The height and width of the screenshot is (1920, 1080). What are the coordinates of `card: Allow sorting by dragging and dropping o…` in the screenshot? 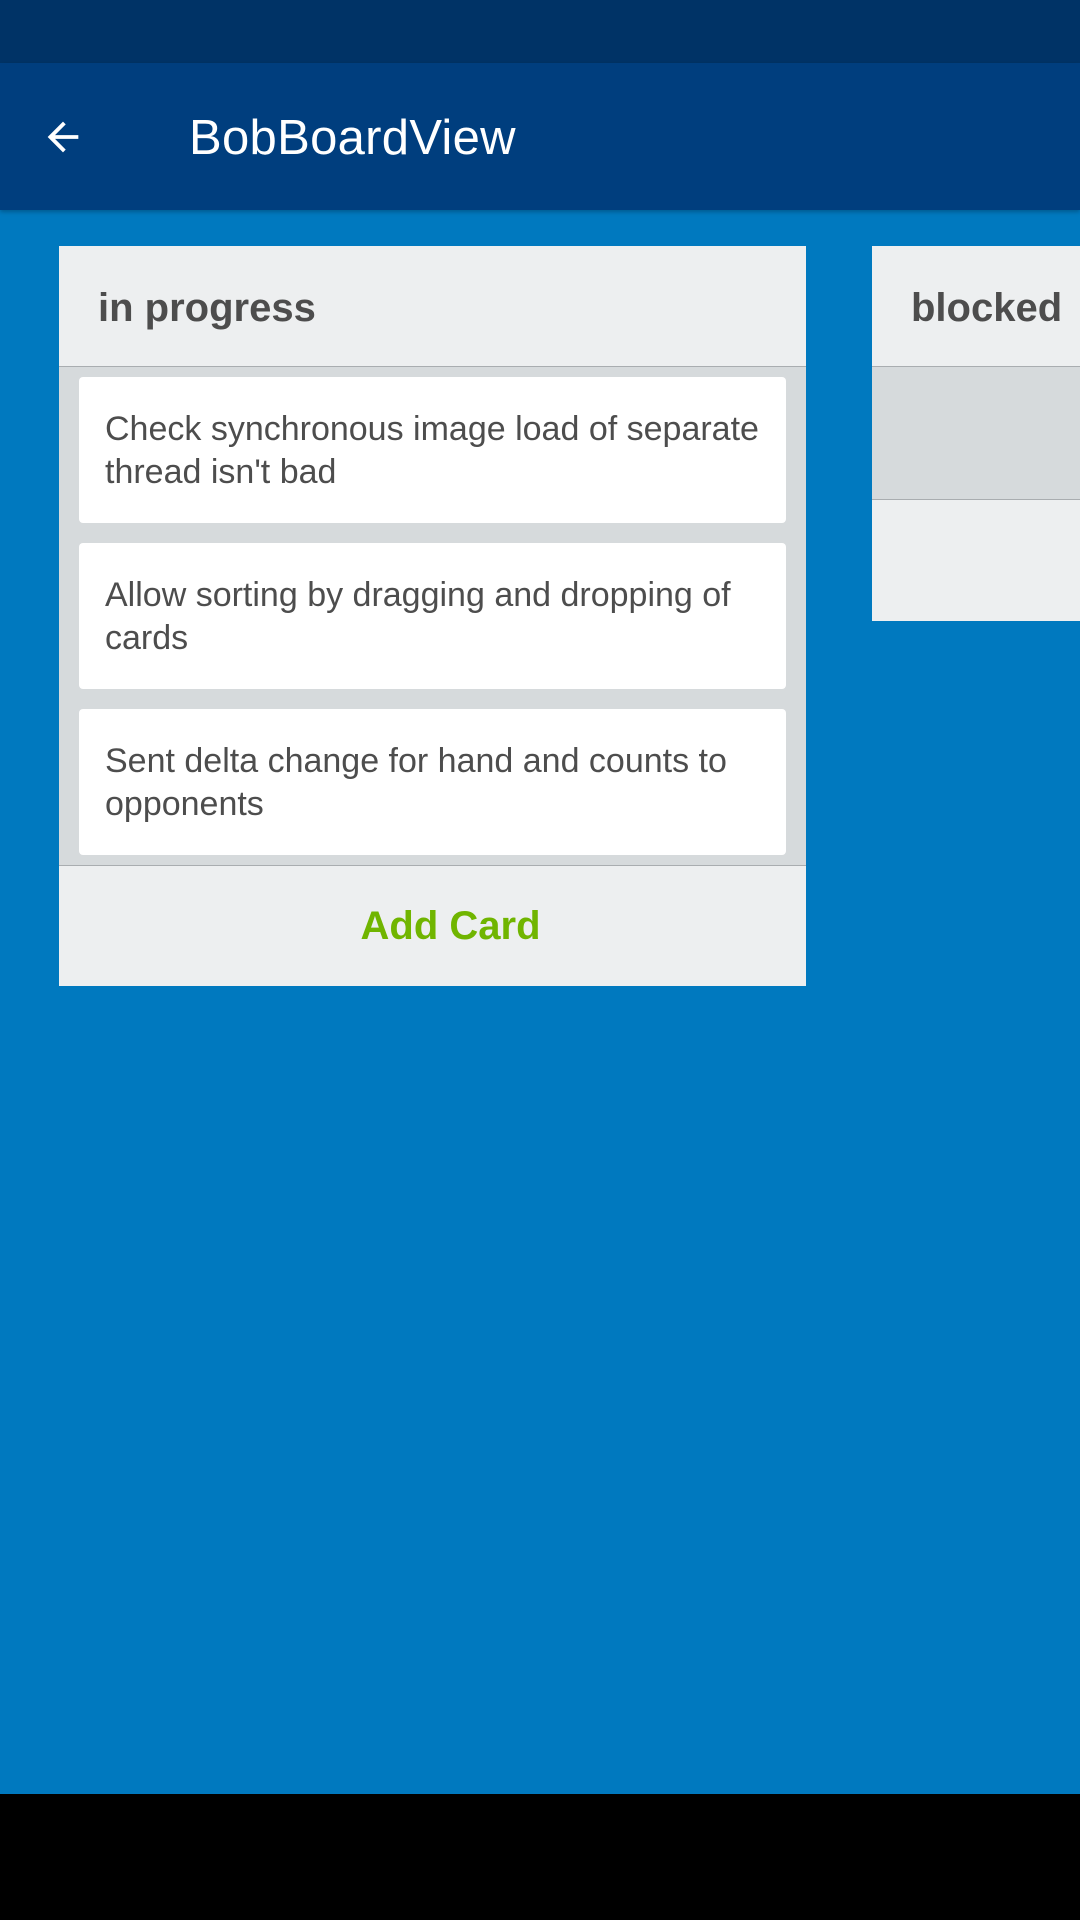 It's located at (432, 616).